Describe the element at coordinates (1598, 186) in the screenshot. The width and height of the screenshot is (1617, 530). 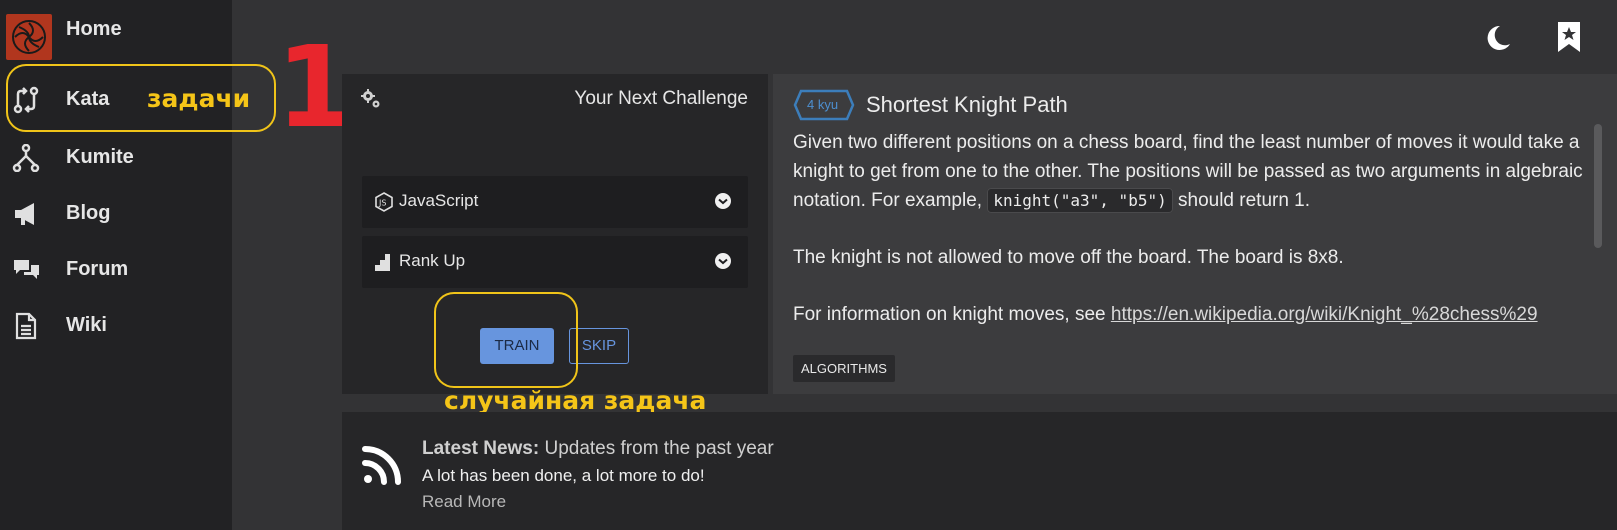
I see `description-scrollbar` at that location.